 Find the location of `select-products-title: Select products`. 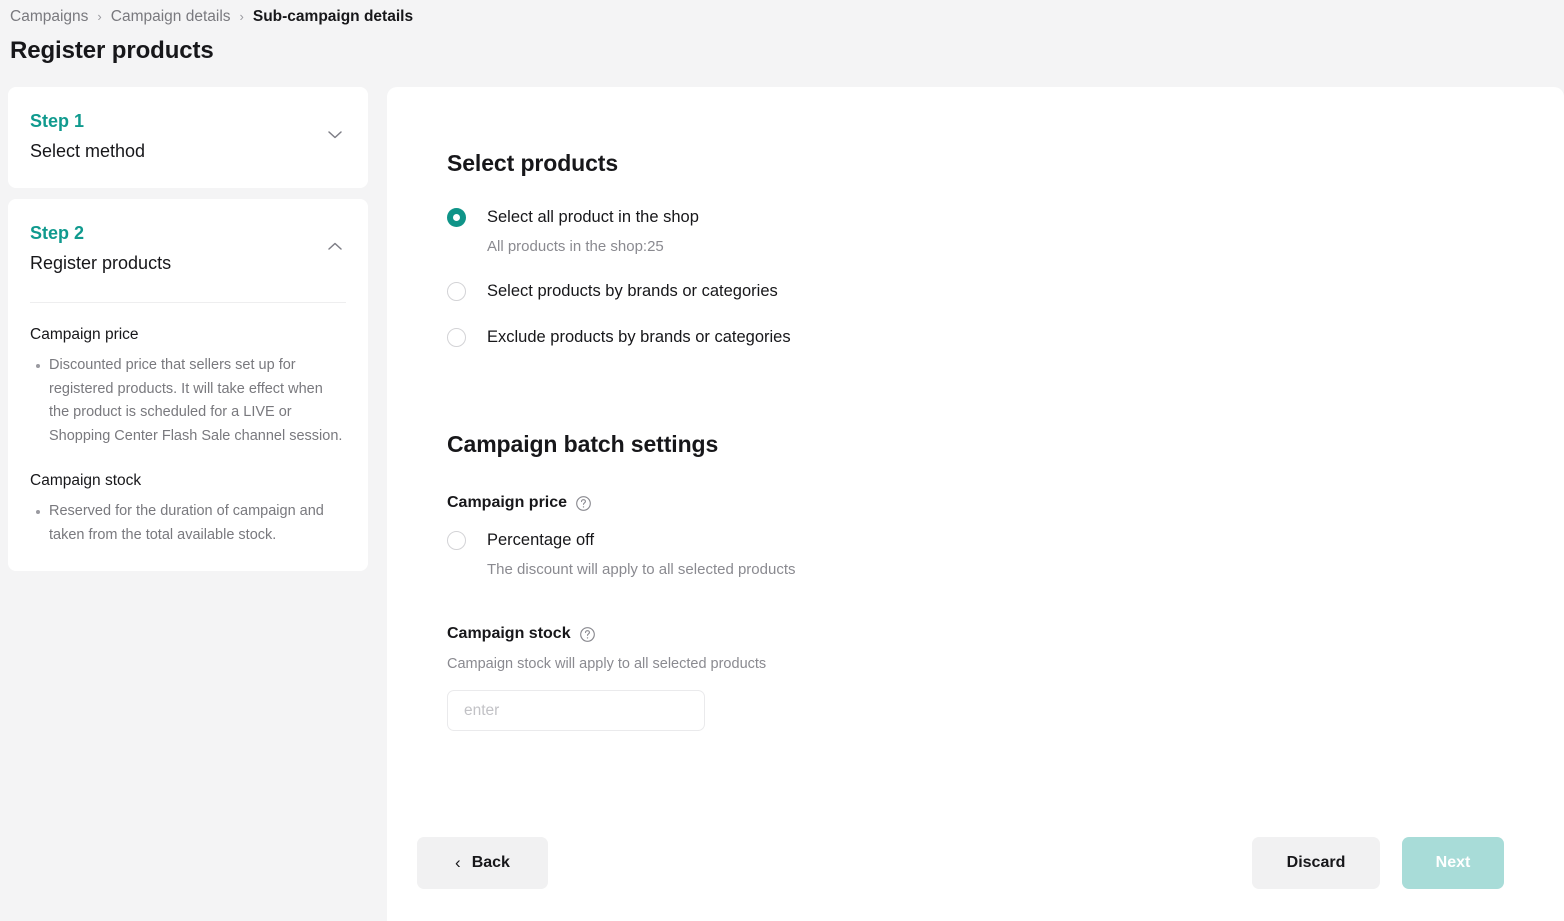

select-products-title: Select products is located at coordinates (533, 163).